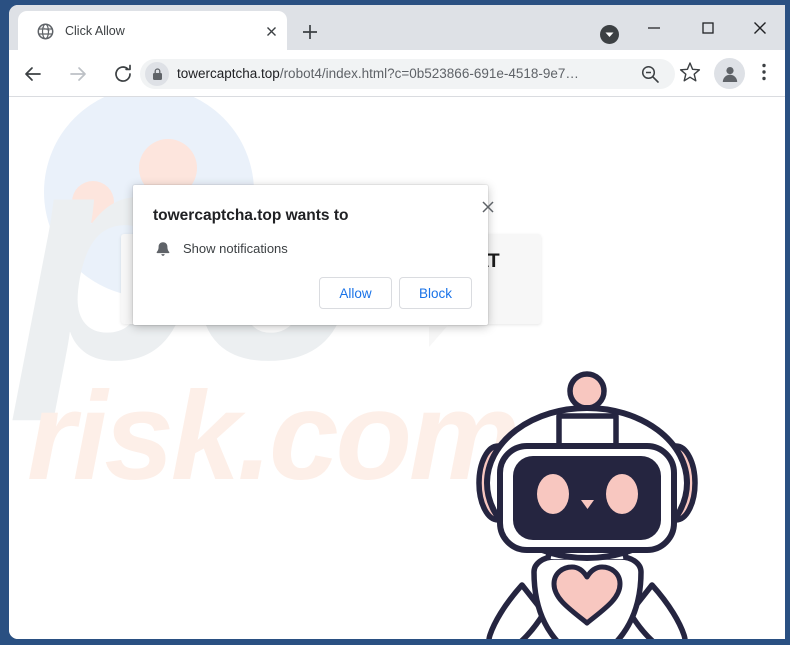 Image resolution: width=790 pixels, height=645 pixels. Describe the element at coordinates (488, 207) in the screenshot. I see `dialog-close-icon` at that location.